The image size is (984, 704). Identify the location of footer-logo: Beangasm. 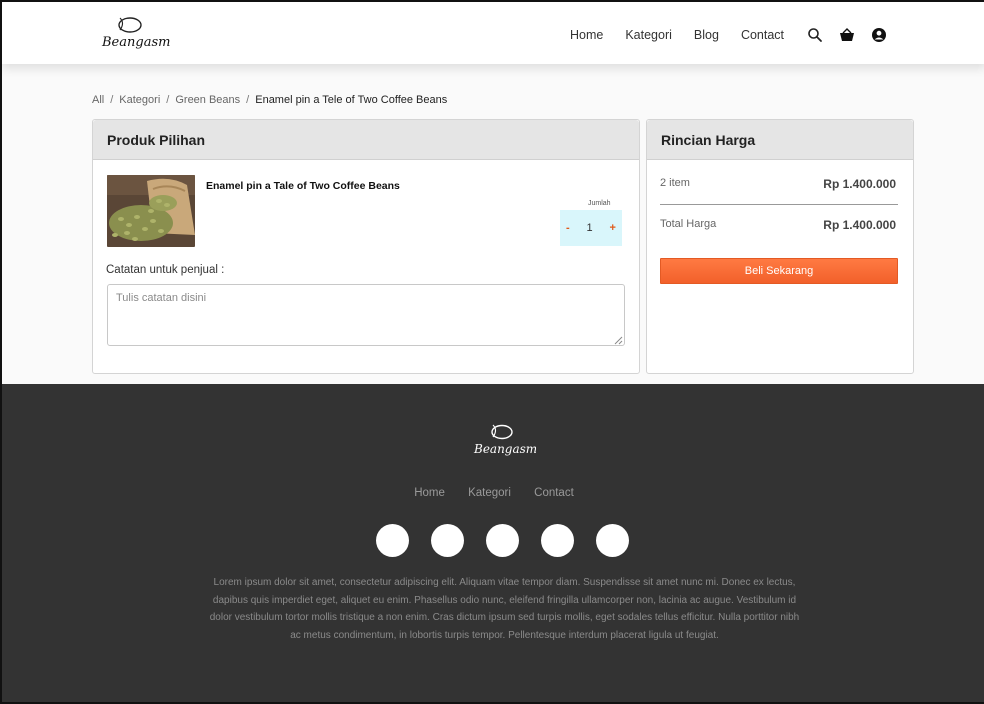
(504, 440).